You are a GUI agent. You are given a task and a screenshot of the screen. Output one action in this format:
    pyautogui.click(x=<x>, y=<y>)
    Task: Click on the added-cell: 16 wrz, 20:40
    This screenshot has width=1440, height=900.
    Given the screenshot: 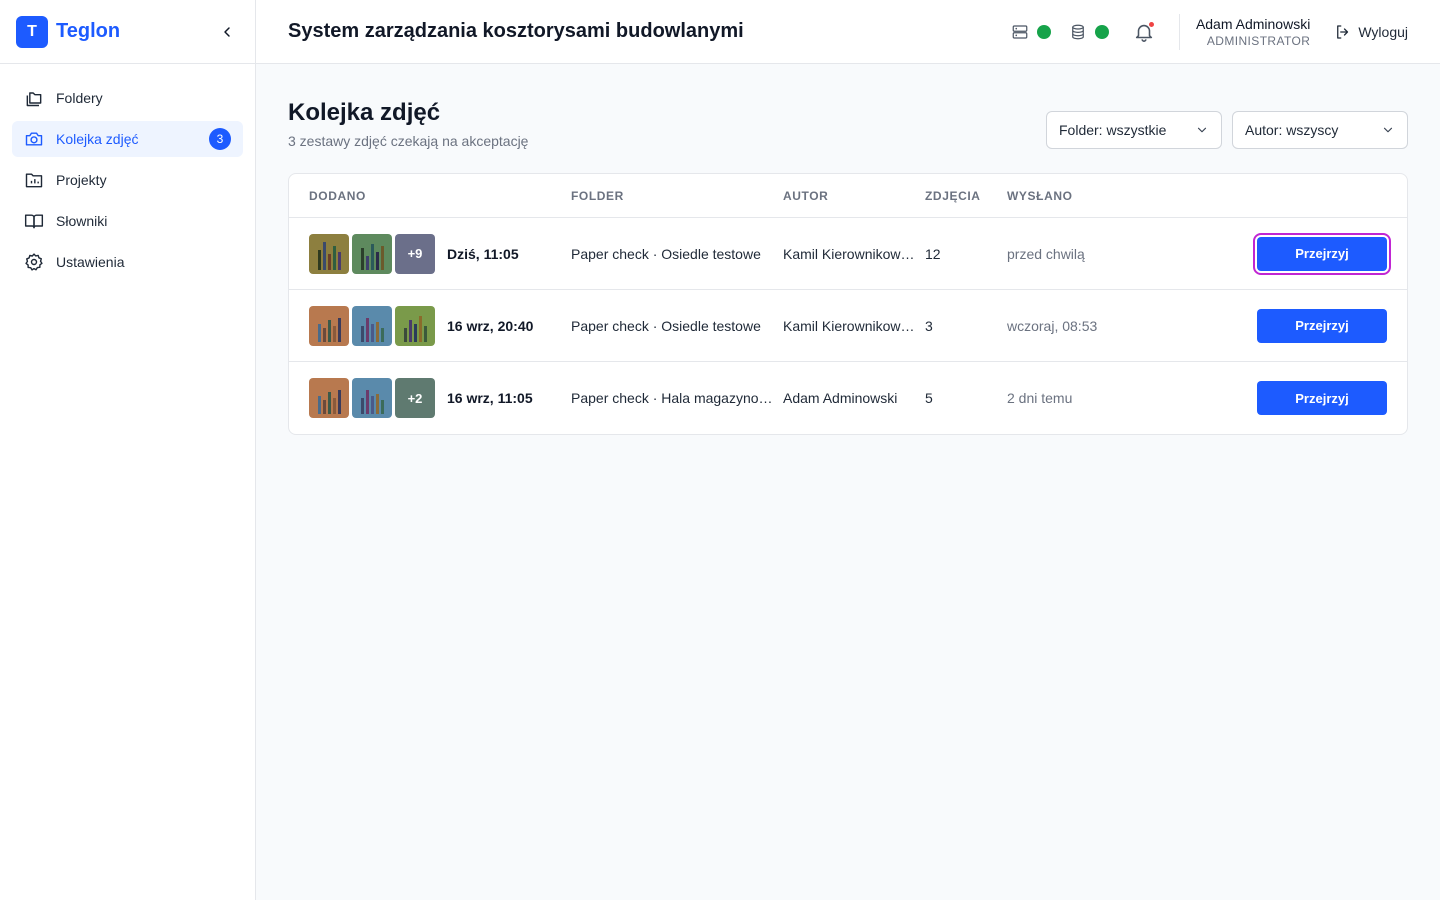 What is the action you would take?
    pyautogui.click(x=430, y=325)
    